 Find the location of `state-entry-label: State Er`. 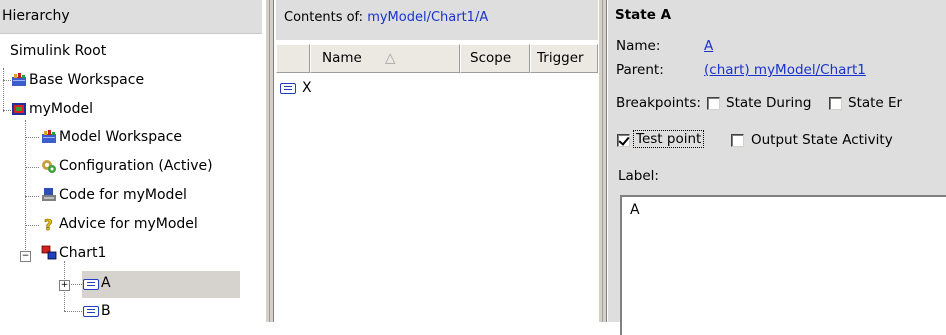

state-entry-label: State Er is located at coordinates (875, 103).